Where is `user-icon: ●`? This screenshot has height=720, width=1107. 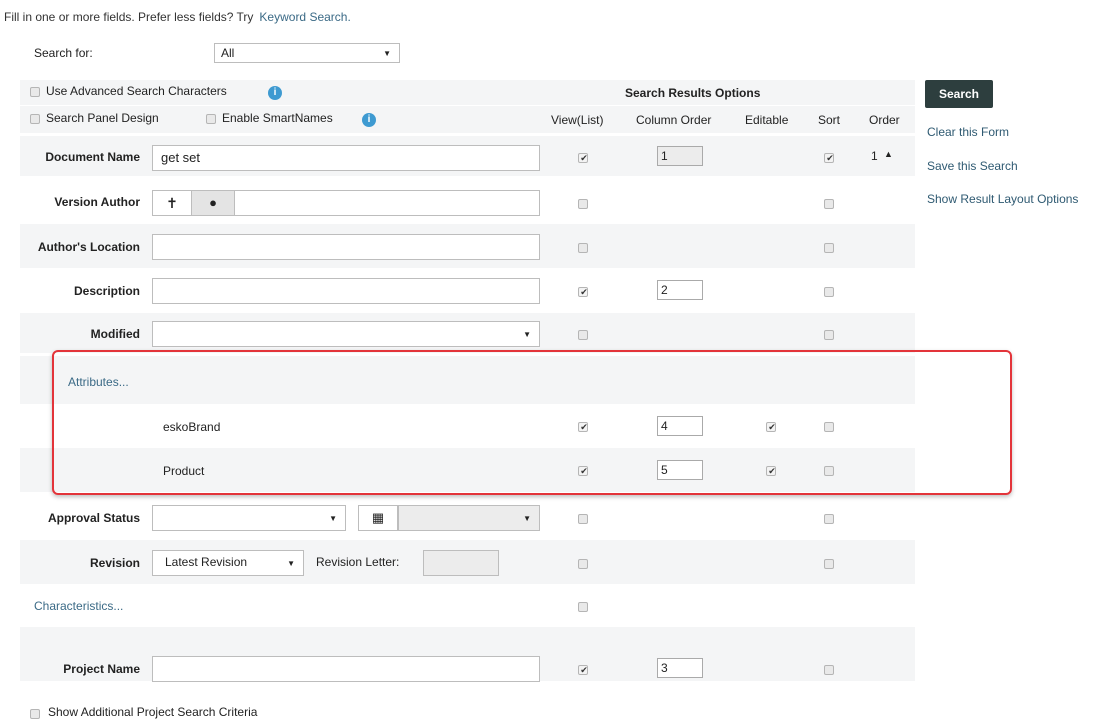
user-icon: ● is located at coordinates (213, 203).